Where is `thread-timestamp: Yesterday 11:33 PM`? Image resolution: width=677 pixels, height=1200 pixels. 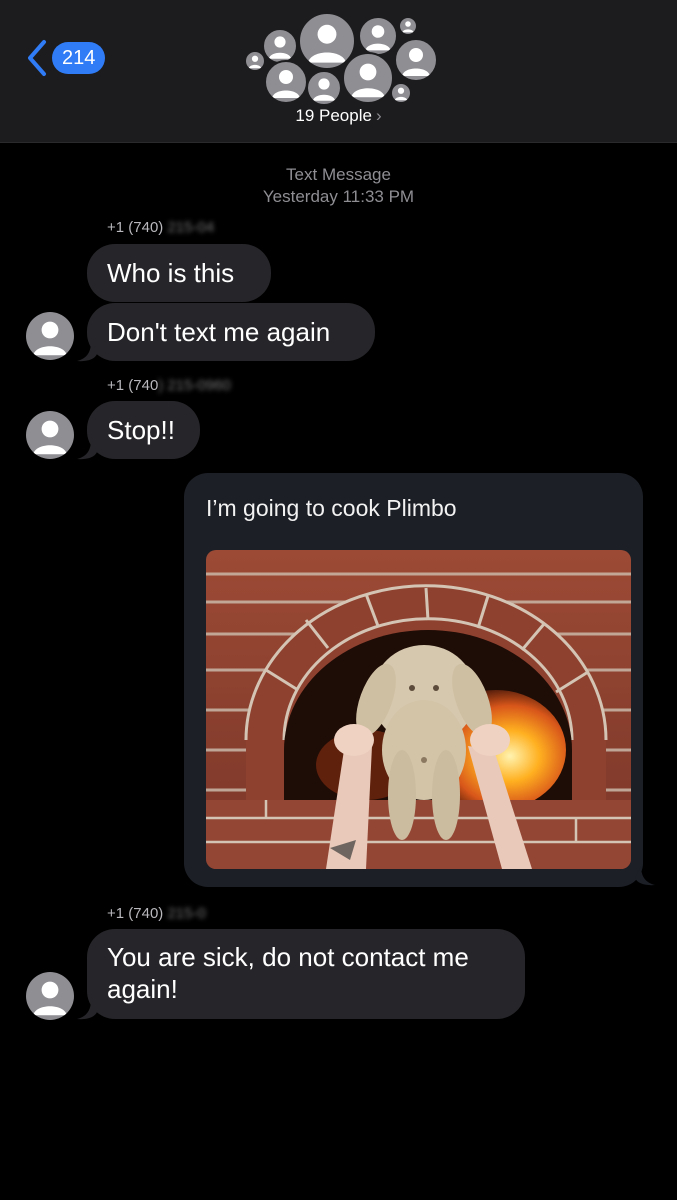
thread-timestamp: Yesterday 11:33 PM is located at coordinates (338, 196).